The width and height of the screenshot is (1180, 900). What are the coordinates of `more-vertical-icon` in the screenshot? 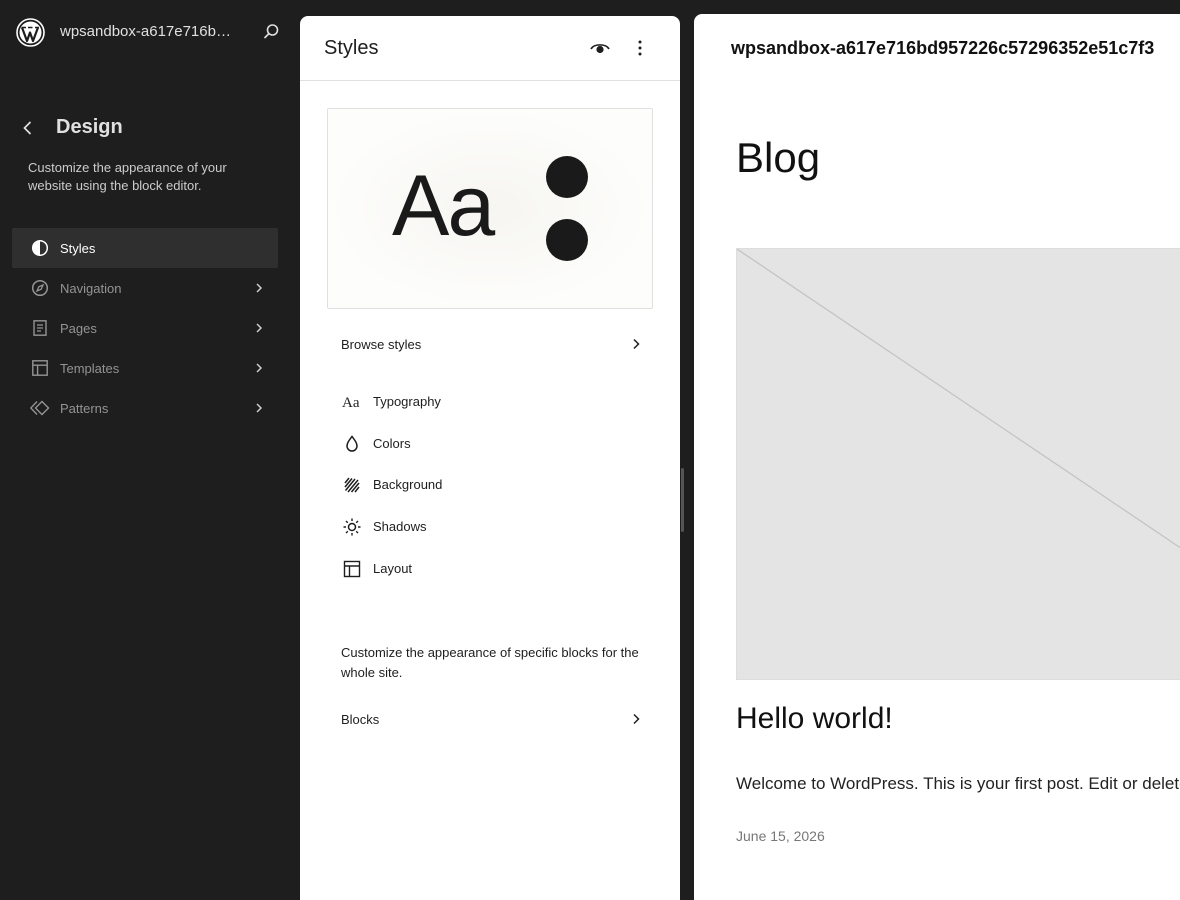 It's located at (640, 48).